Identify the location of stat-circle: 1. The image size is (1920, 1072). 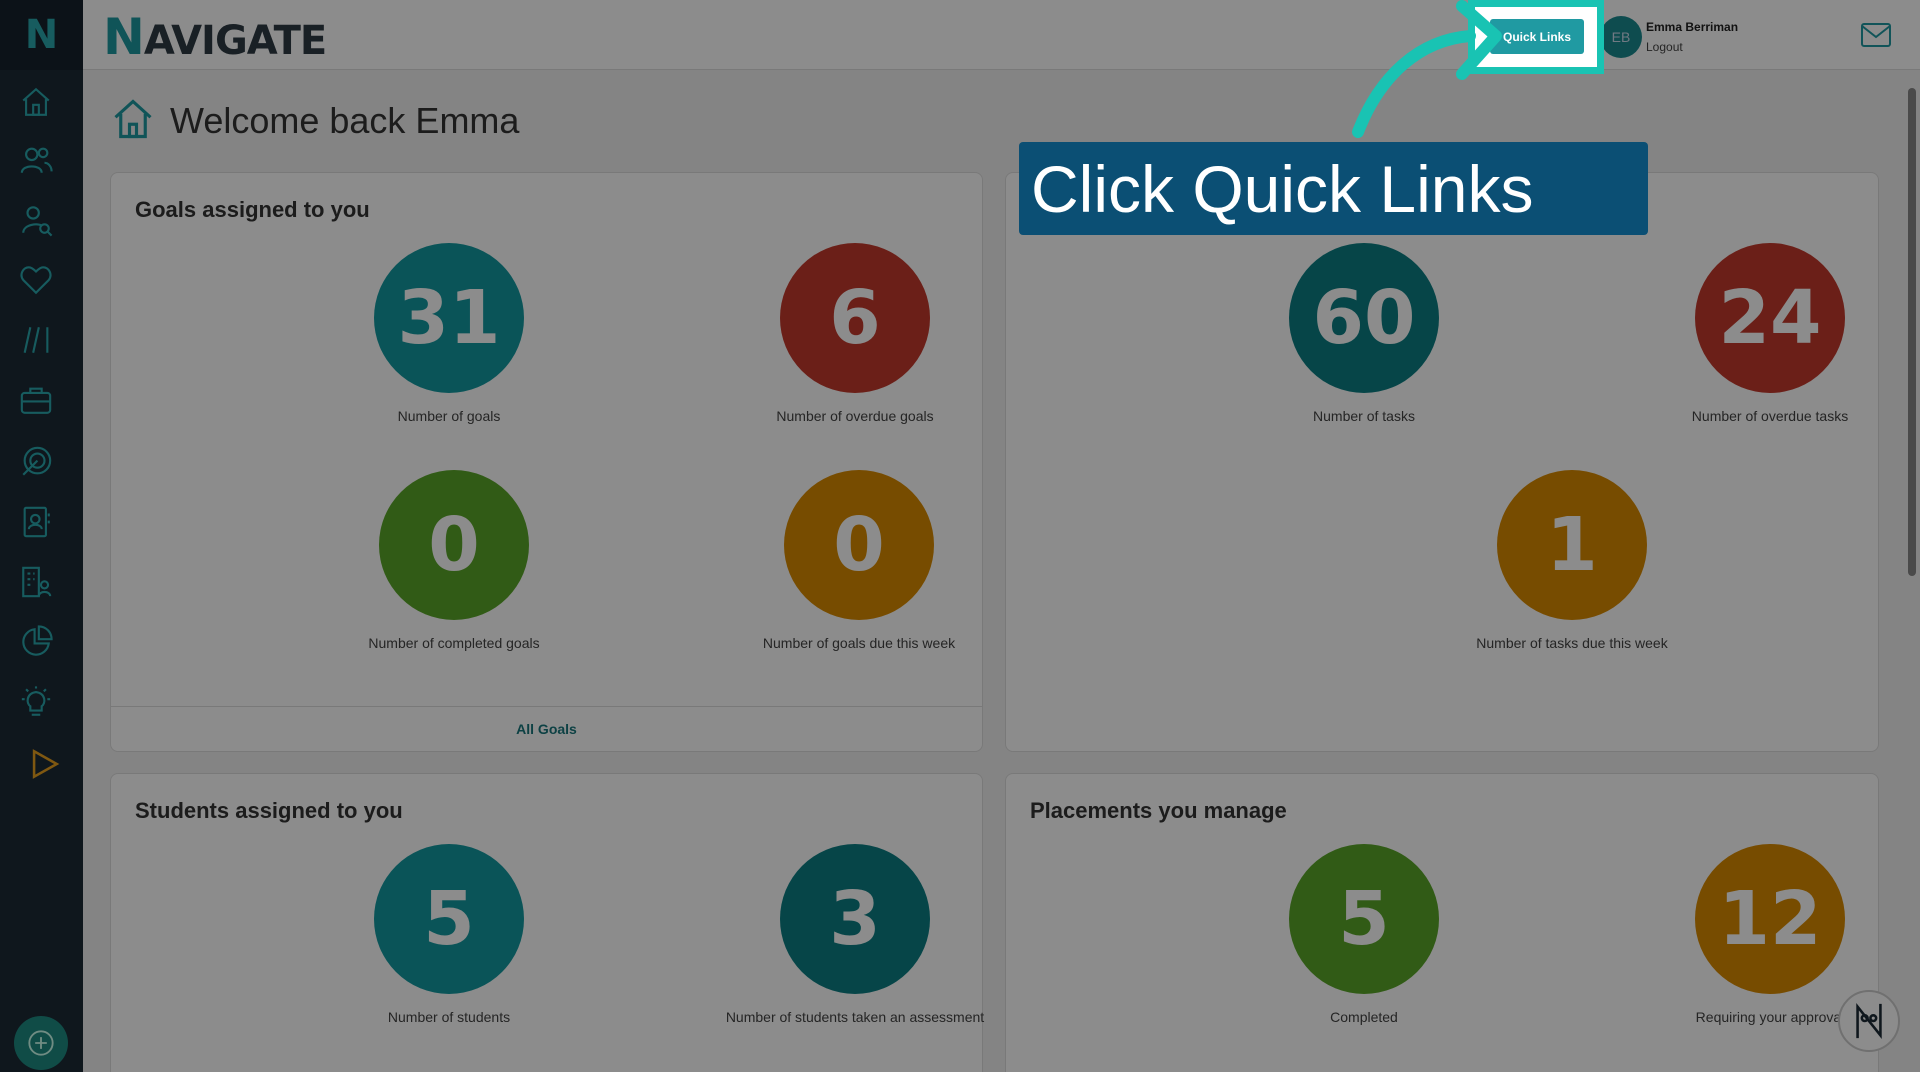
(1572, 545).